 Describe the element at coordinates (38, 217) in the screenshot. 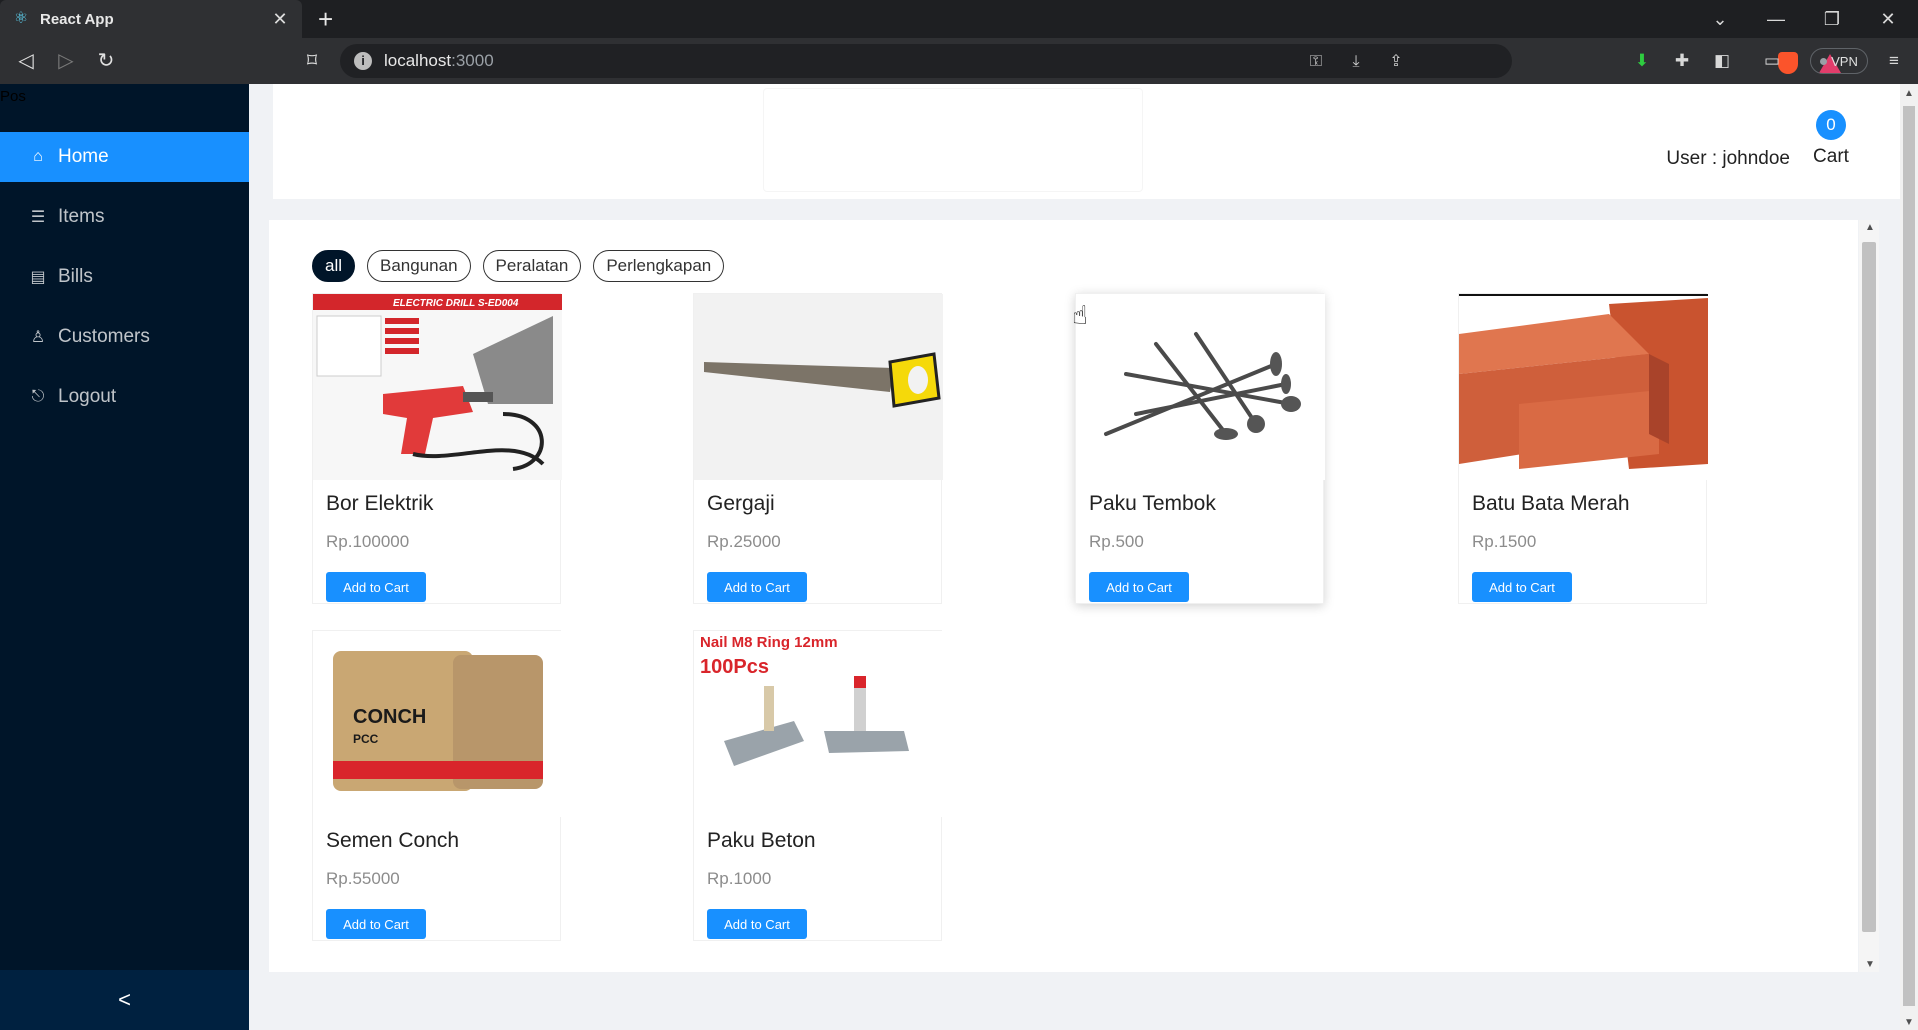

I see `list-icon: ☰` at that location.